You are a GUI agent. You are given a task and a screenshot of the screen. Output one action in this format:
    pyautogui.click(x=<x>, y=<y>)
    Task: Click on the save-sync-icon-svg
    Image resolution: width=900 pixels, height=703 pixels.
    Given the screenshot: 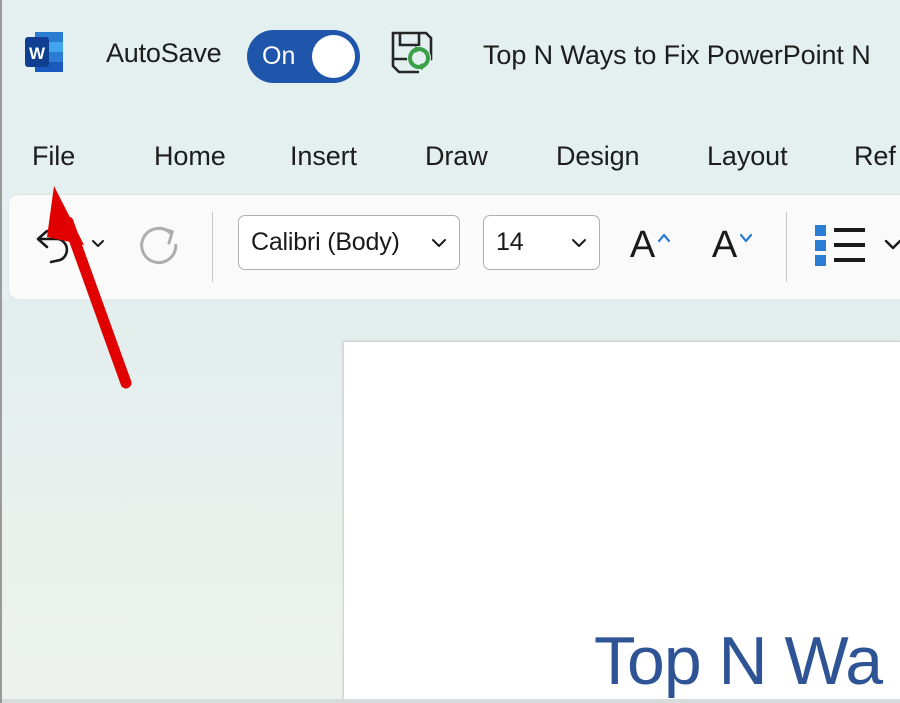 What is the action you would take?
    pyautogui.click(x=412, y=52)
    